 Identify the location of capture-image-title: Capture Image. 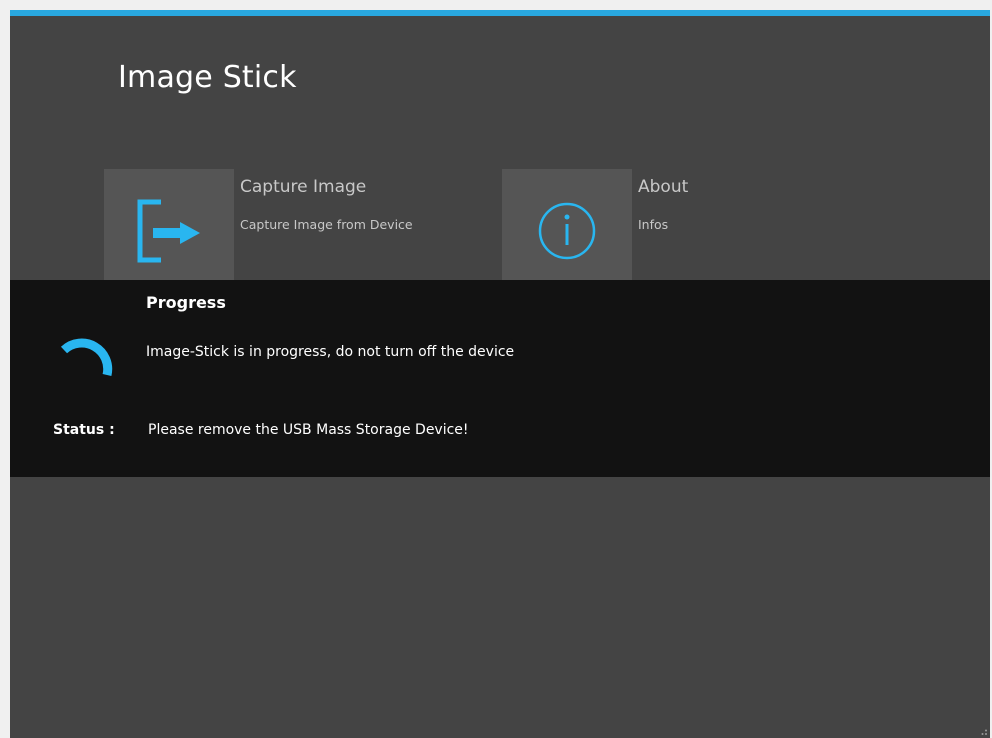
(303, 187).